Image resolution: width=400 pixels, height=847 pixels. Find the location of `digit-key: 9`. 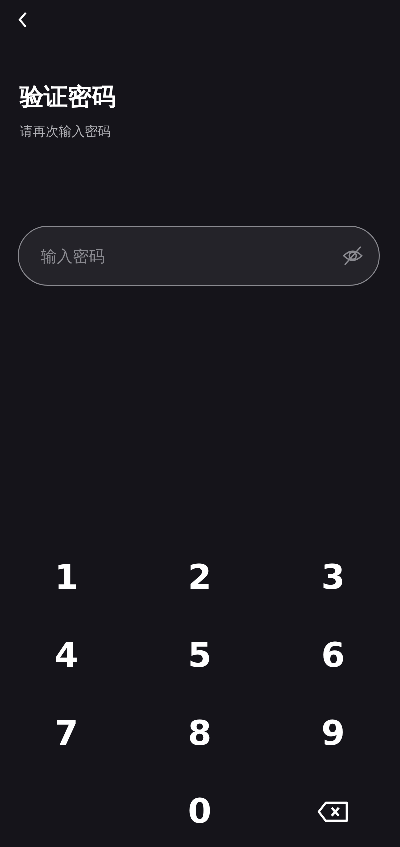

digit-key: 9 is located at coordinates (333, 734).